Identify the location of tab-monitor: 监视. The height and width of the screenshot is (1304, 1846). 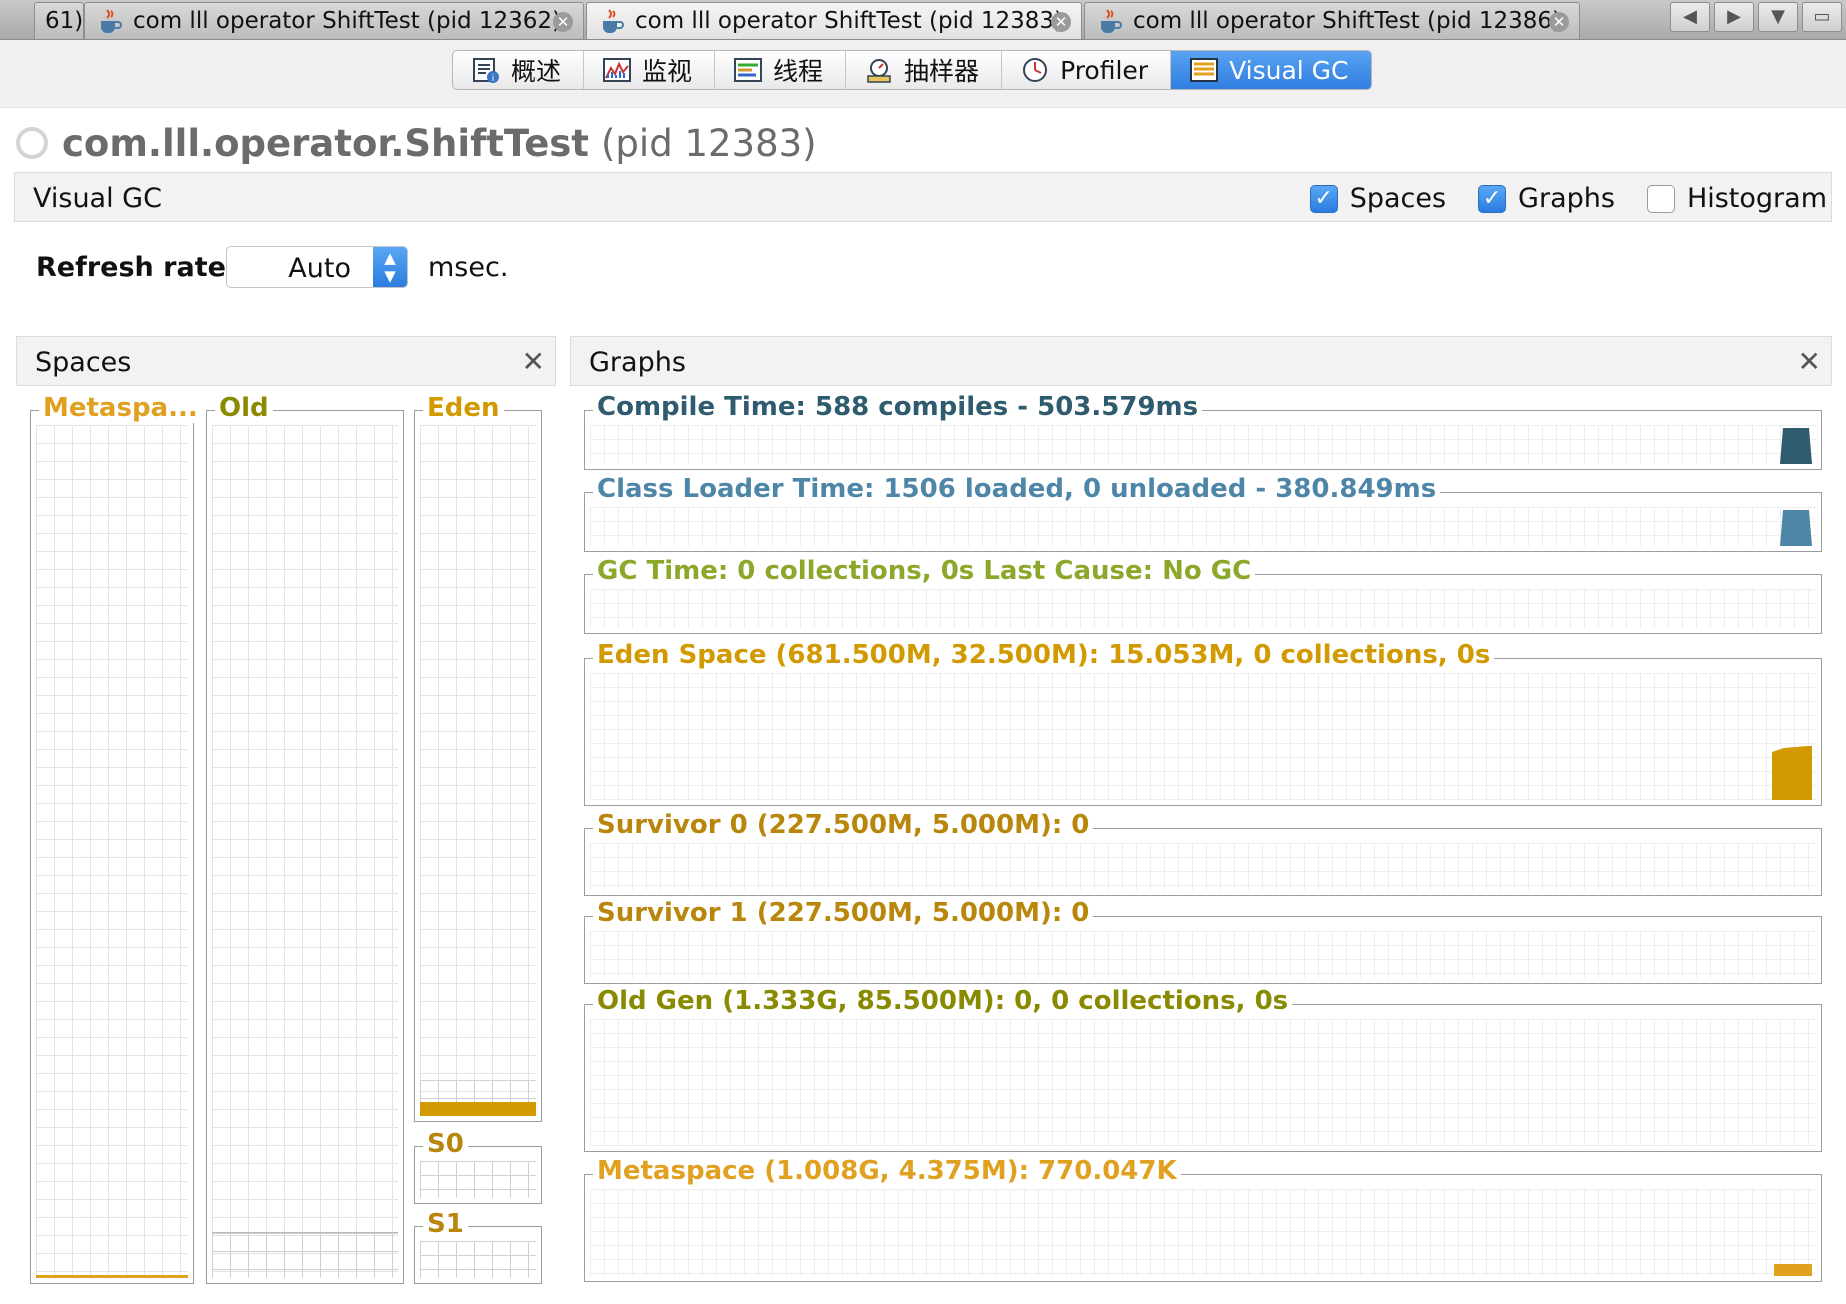
(650, 70).